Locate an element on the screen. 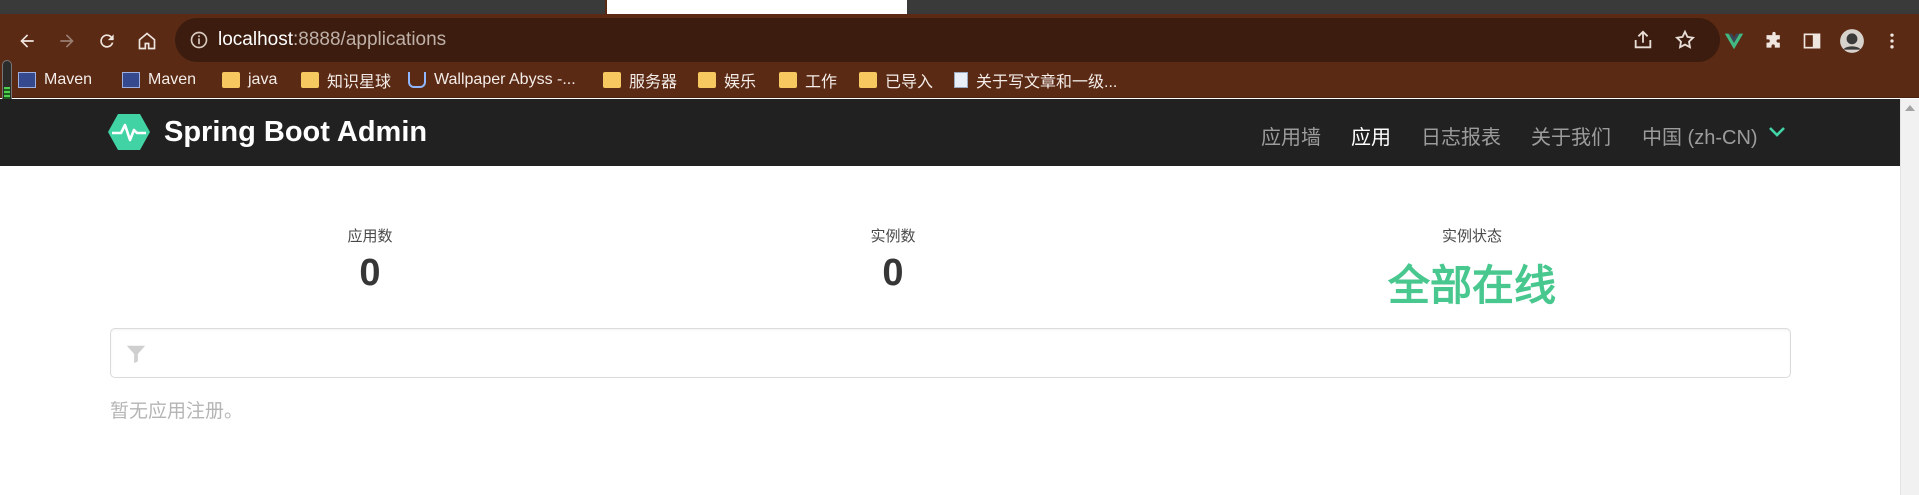 This screenshot has height=495, width=1919. browser-menu-button is located at coordinates (1892, 41).